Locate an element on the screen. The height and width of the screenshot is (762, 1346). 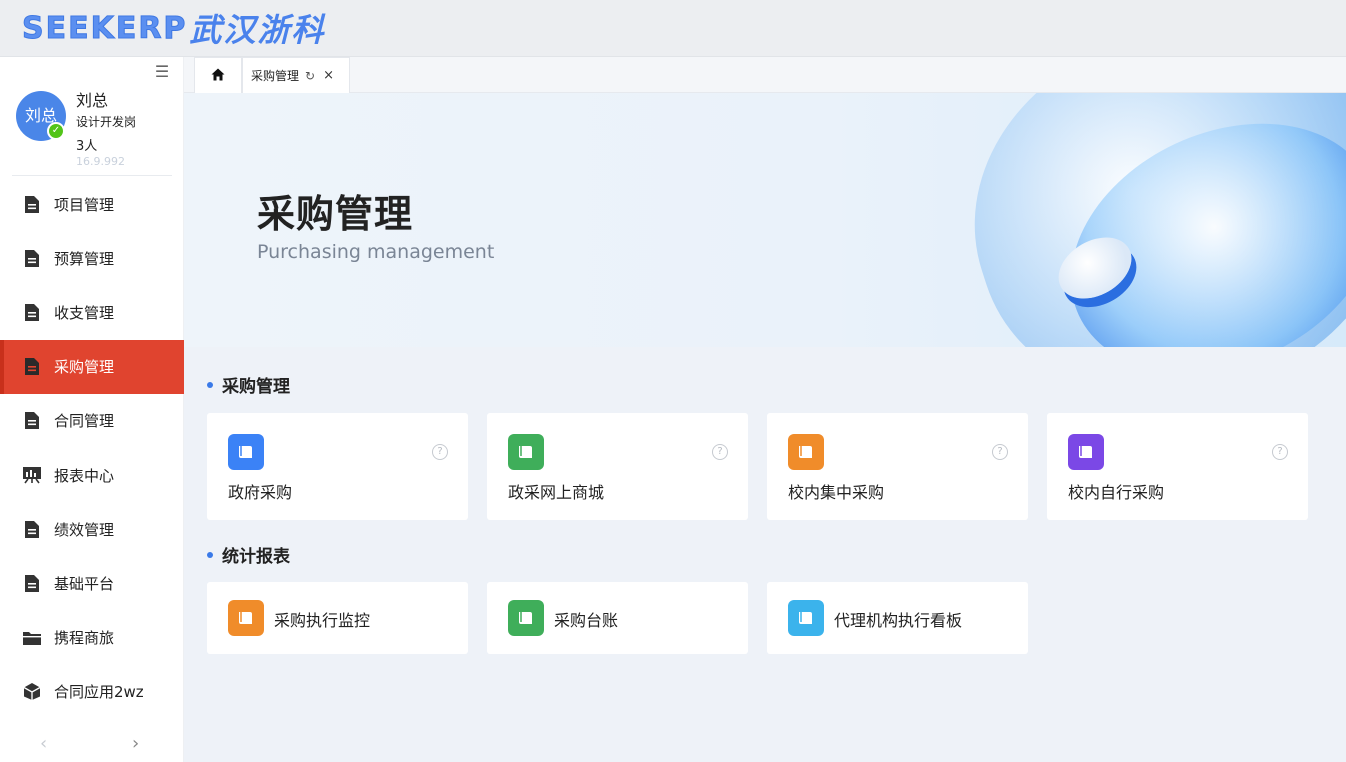
section-title-reports: 统计报表 is located at coordinates (248, 554).